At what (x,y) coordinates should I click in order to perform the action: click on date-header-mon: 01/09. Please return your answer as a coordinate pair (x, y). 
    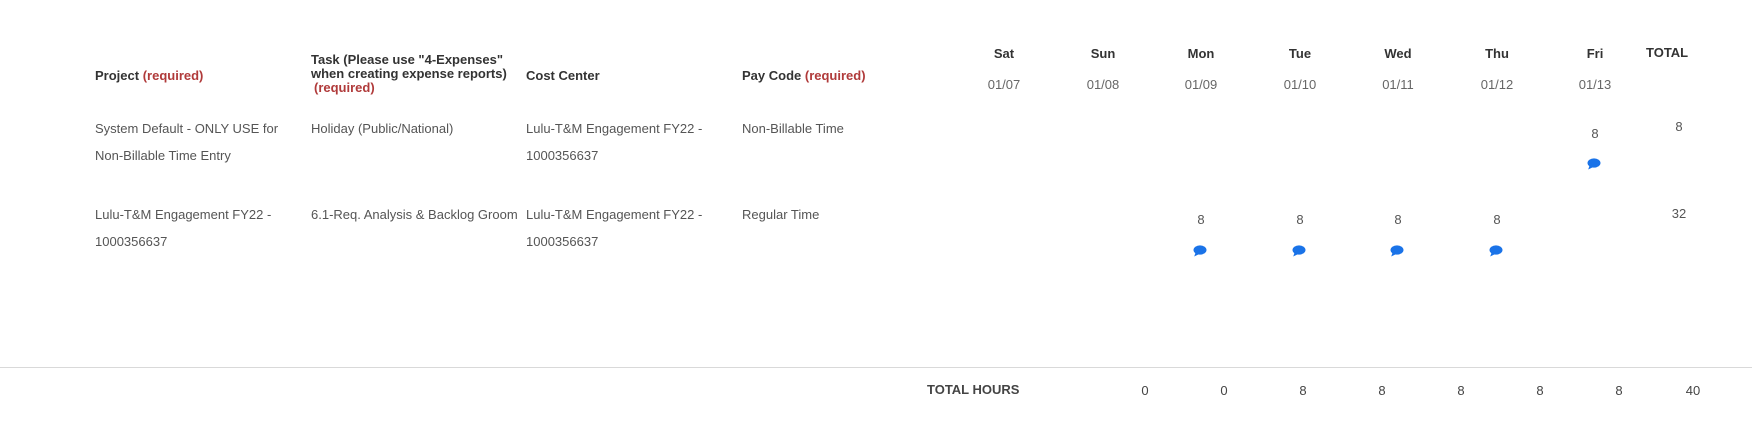
    Looking at the image, I should click on (1201, 84).